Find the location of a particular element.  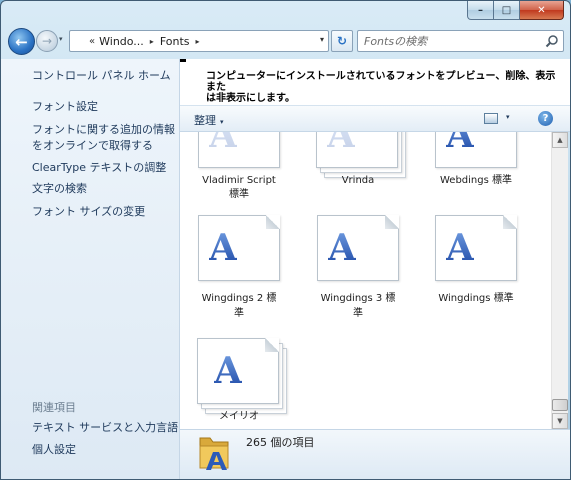

font-item-label: Vrinda is located at coordinates (358, 180).